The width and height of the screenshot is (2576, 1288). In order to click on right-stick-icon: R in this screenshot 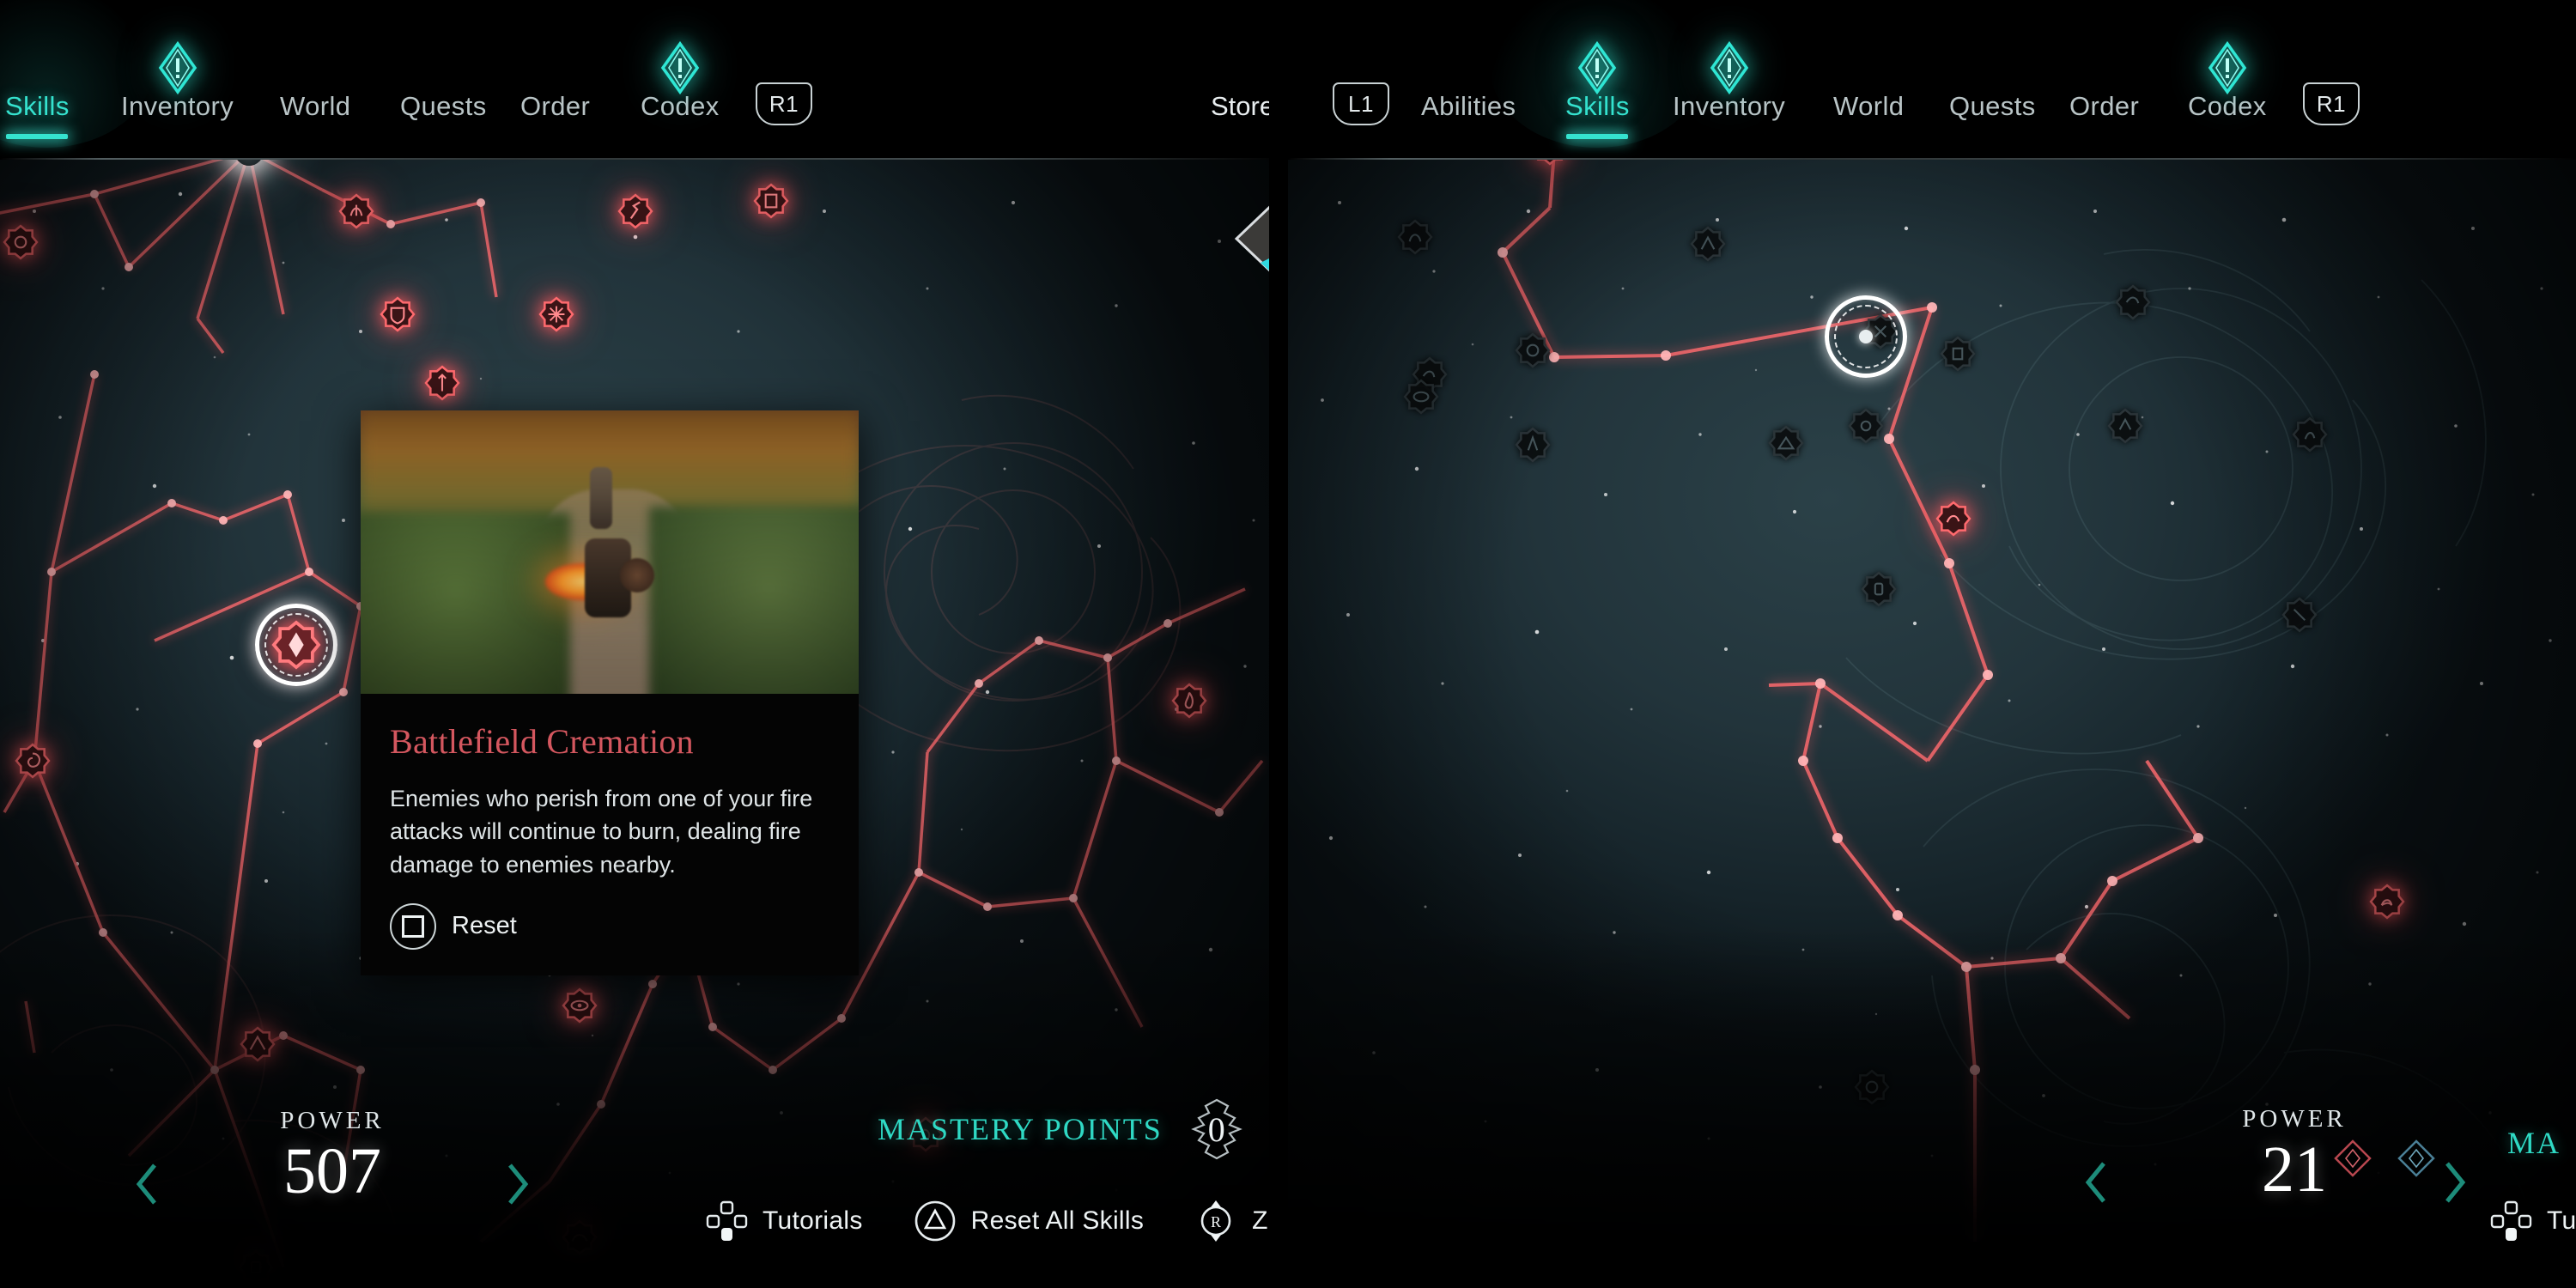, I will do `click(1216, 1221)`.